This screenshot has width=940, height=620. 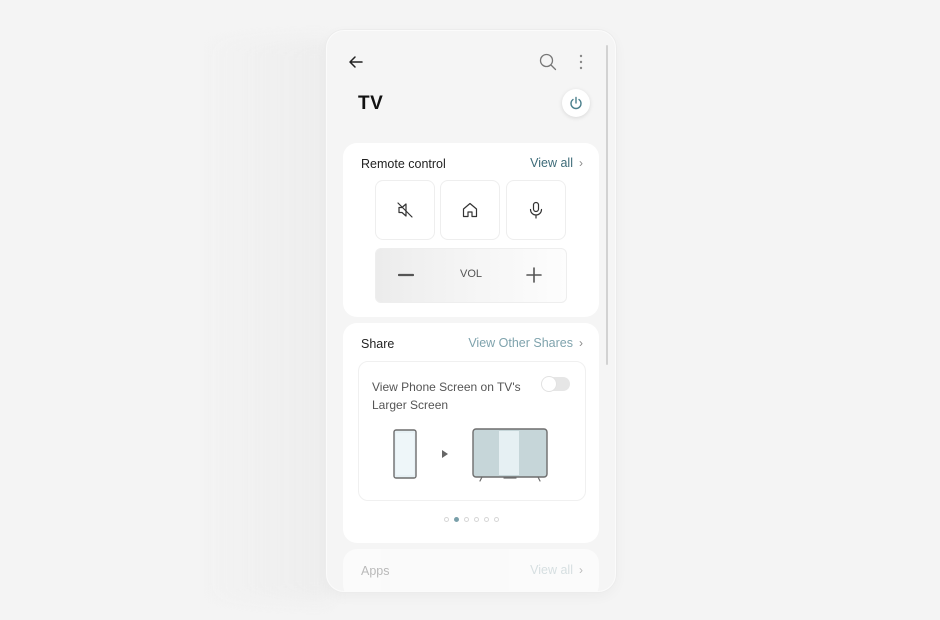 I want to click on remote-control-card: Remote control View all › VOL, so click(x=471, y=230).